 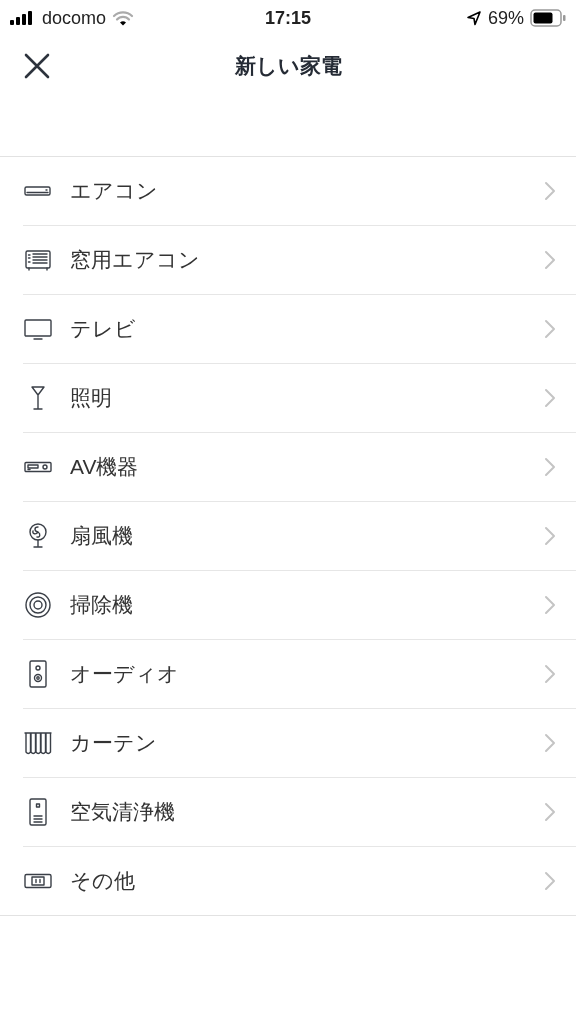 I want to click on robot-vacuum-icon, so click(x=38, y=605).